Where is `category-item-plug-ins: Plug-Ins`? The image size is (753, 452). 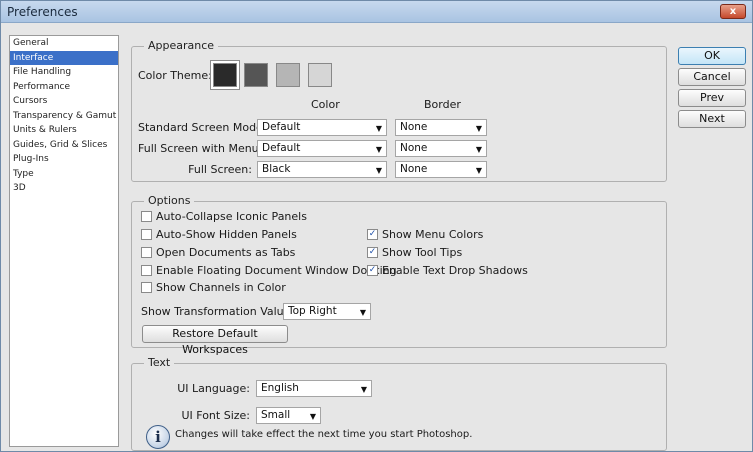 category-item-plug-ins: Plug-Ins is located at coordinates (64, 159).